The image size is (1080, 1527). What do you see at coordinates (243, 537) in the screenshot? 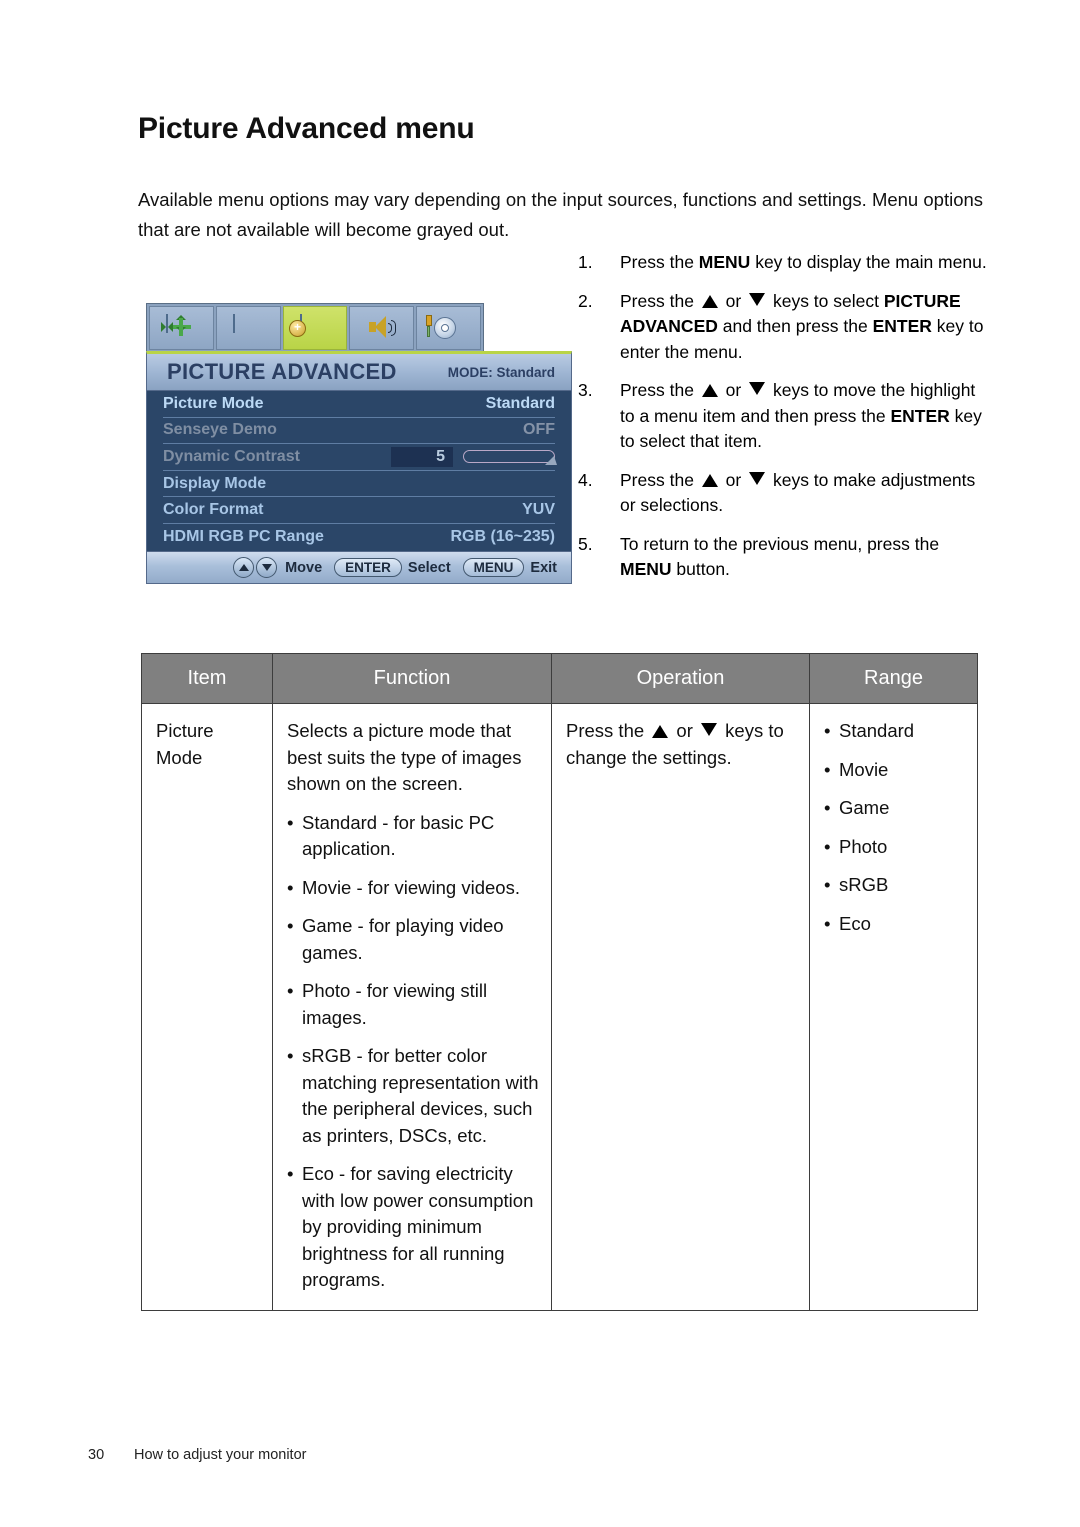
I see `osd-item-label: HDMI RGB PC Range` at bounding box center [243, 537].